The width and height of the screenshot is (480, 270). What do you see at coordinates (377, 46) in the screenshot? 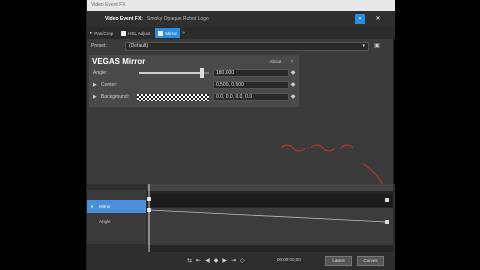
I see `save-preset-icon: ▣` at bounding box center [377, 46].